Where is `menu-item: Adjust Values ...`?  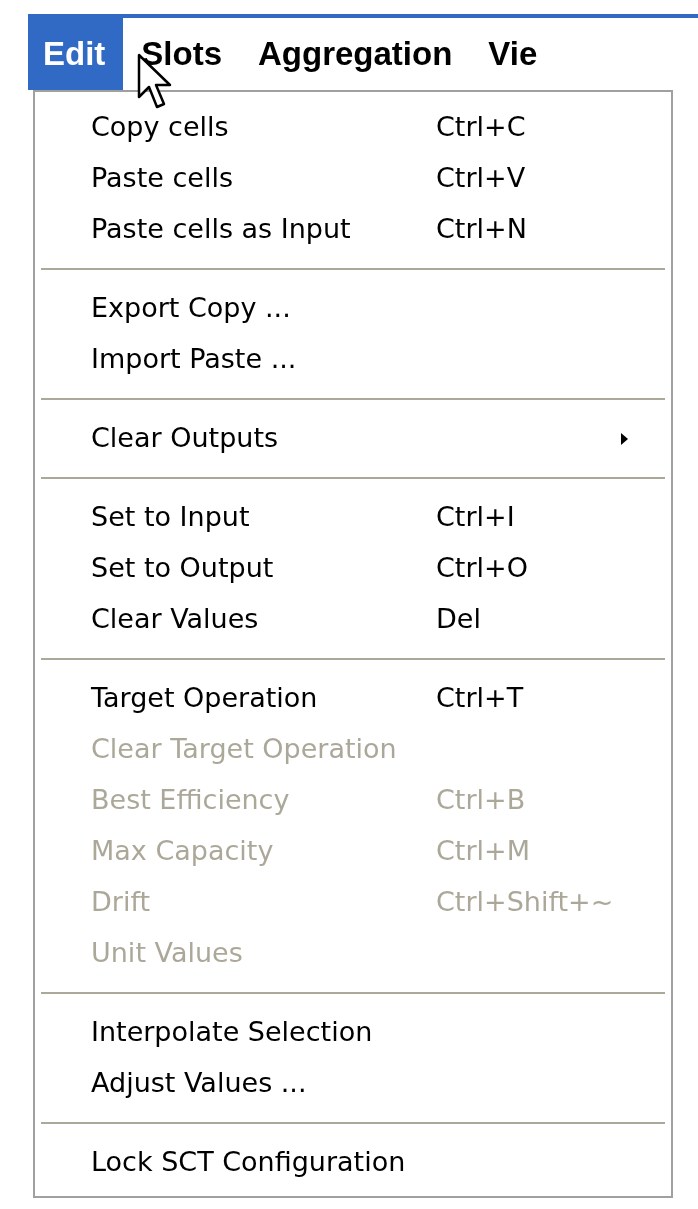
menu-item: Adjust Values ... is located at coordinates (353, 1083).